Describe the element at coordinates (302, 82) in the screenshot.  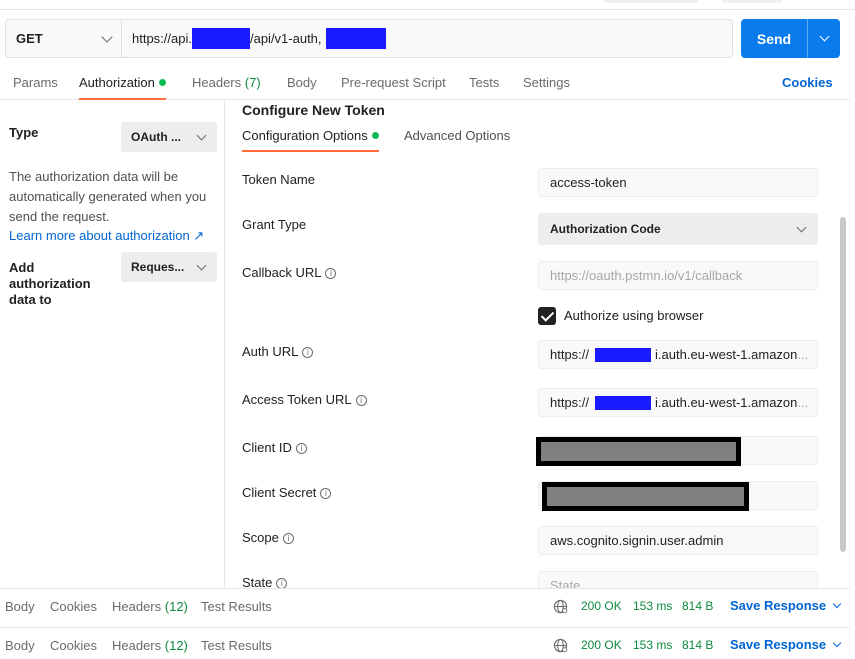
I see `tab-label: Body` at that location.